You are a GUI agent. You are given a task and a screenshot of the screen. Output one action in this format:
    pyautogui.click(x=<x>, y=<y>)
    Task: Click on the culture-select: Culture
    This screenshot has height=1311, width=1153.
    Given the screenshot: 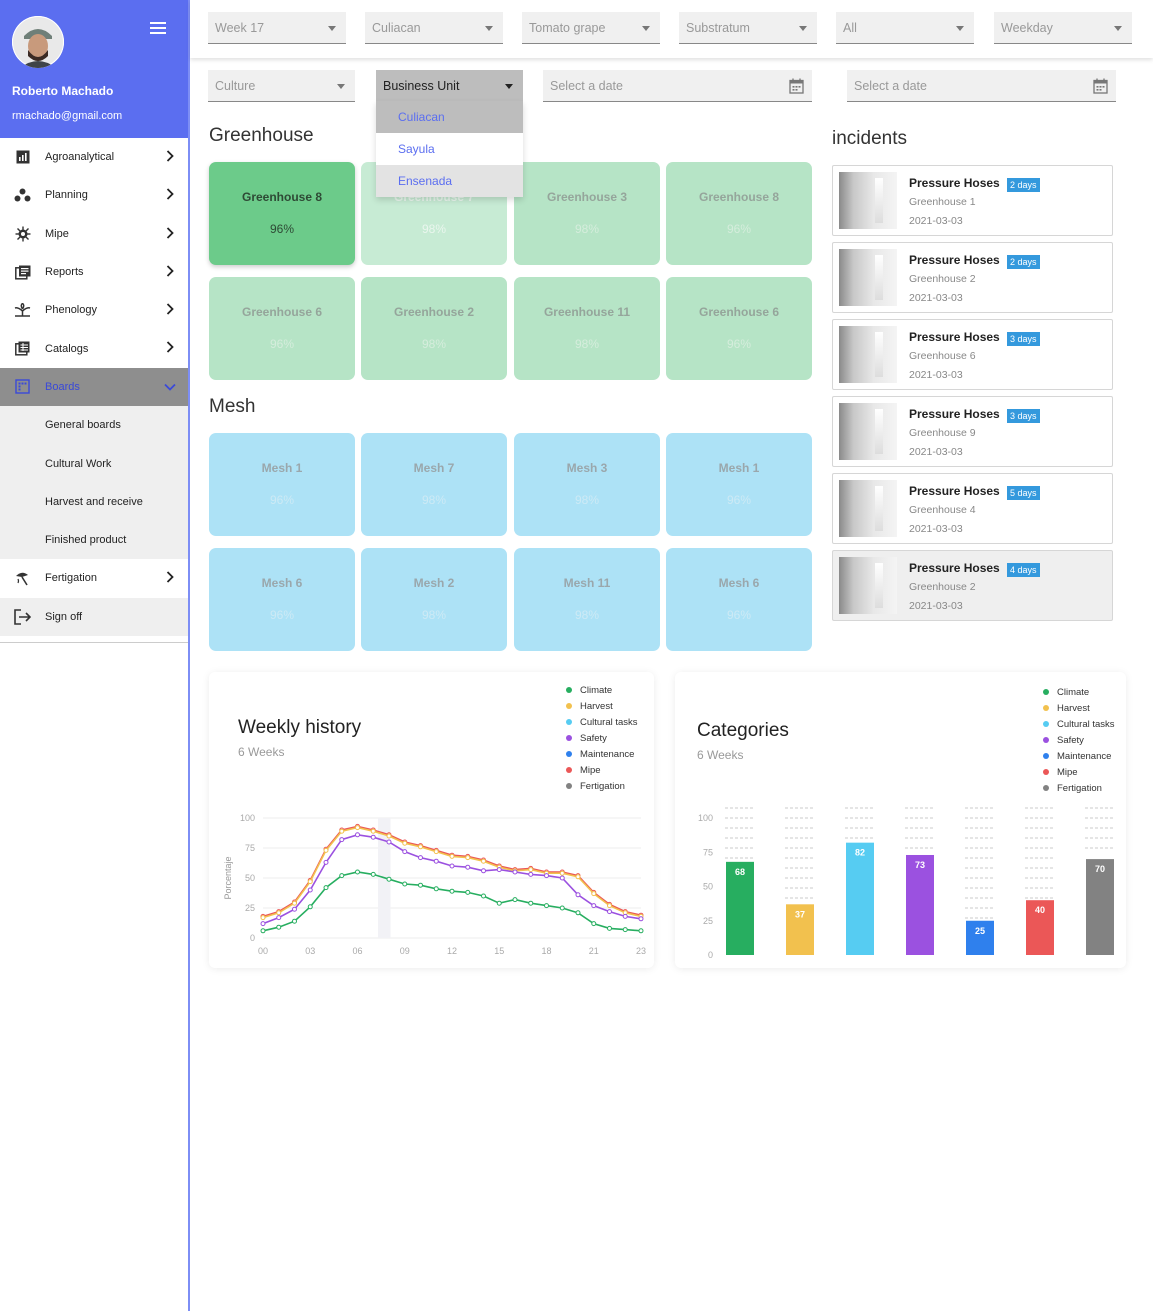 What is the action you would take?
    pyautogui.click(x=281, y=86)
    